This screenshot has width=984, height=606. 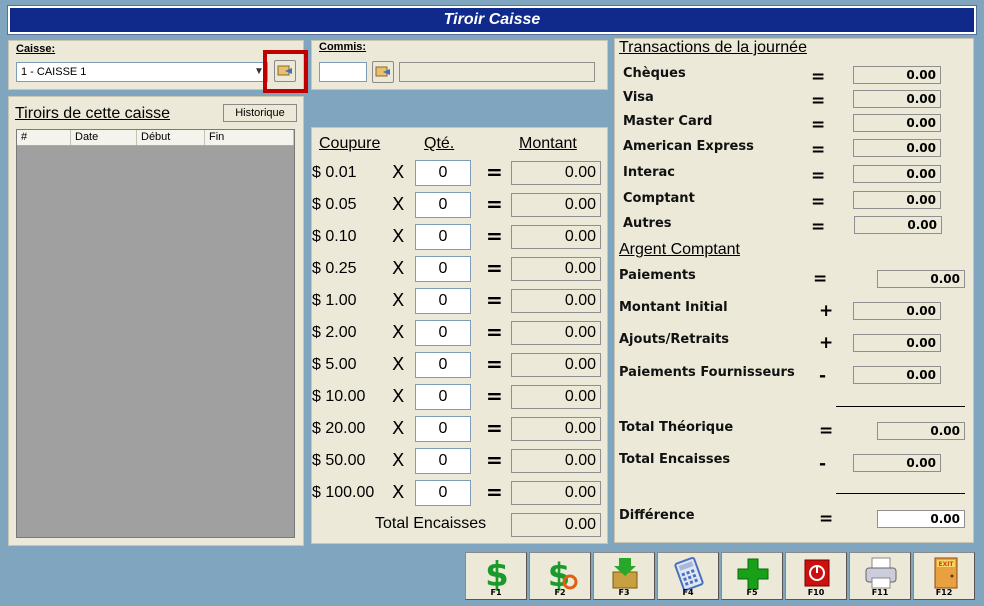 I want to click on fkey-button-f4: F4, so click(x=688, y=576).